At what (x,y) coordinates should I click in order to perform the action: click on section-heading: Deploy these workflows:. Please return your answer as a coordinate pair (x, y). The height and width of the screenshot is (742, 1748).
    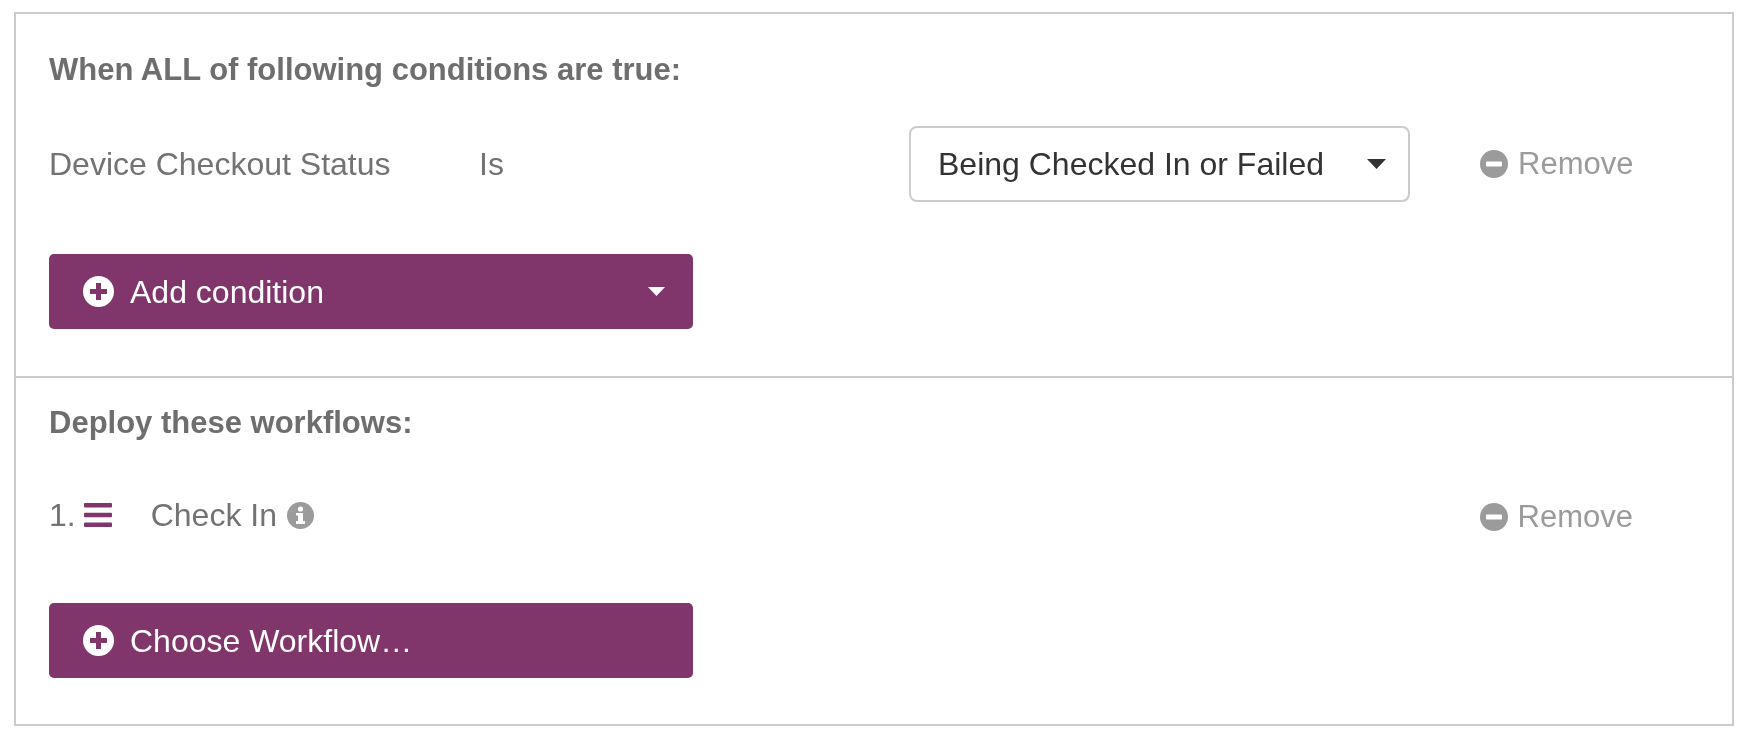
    Looking at the image, I should click on (231, 423).